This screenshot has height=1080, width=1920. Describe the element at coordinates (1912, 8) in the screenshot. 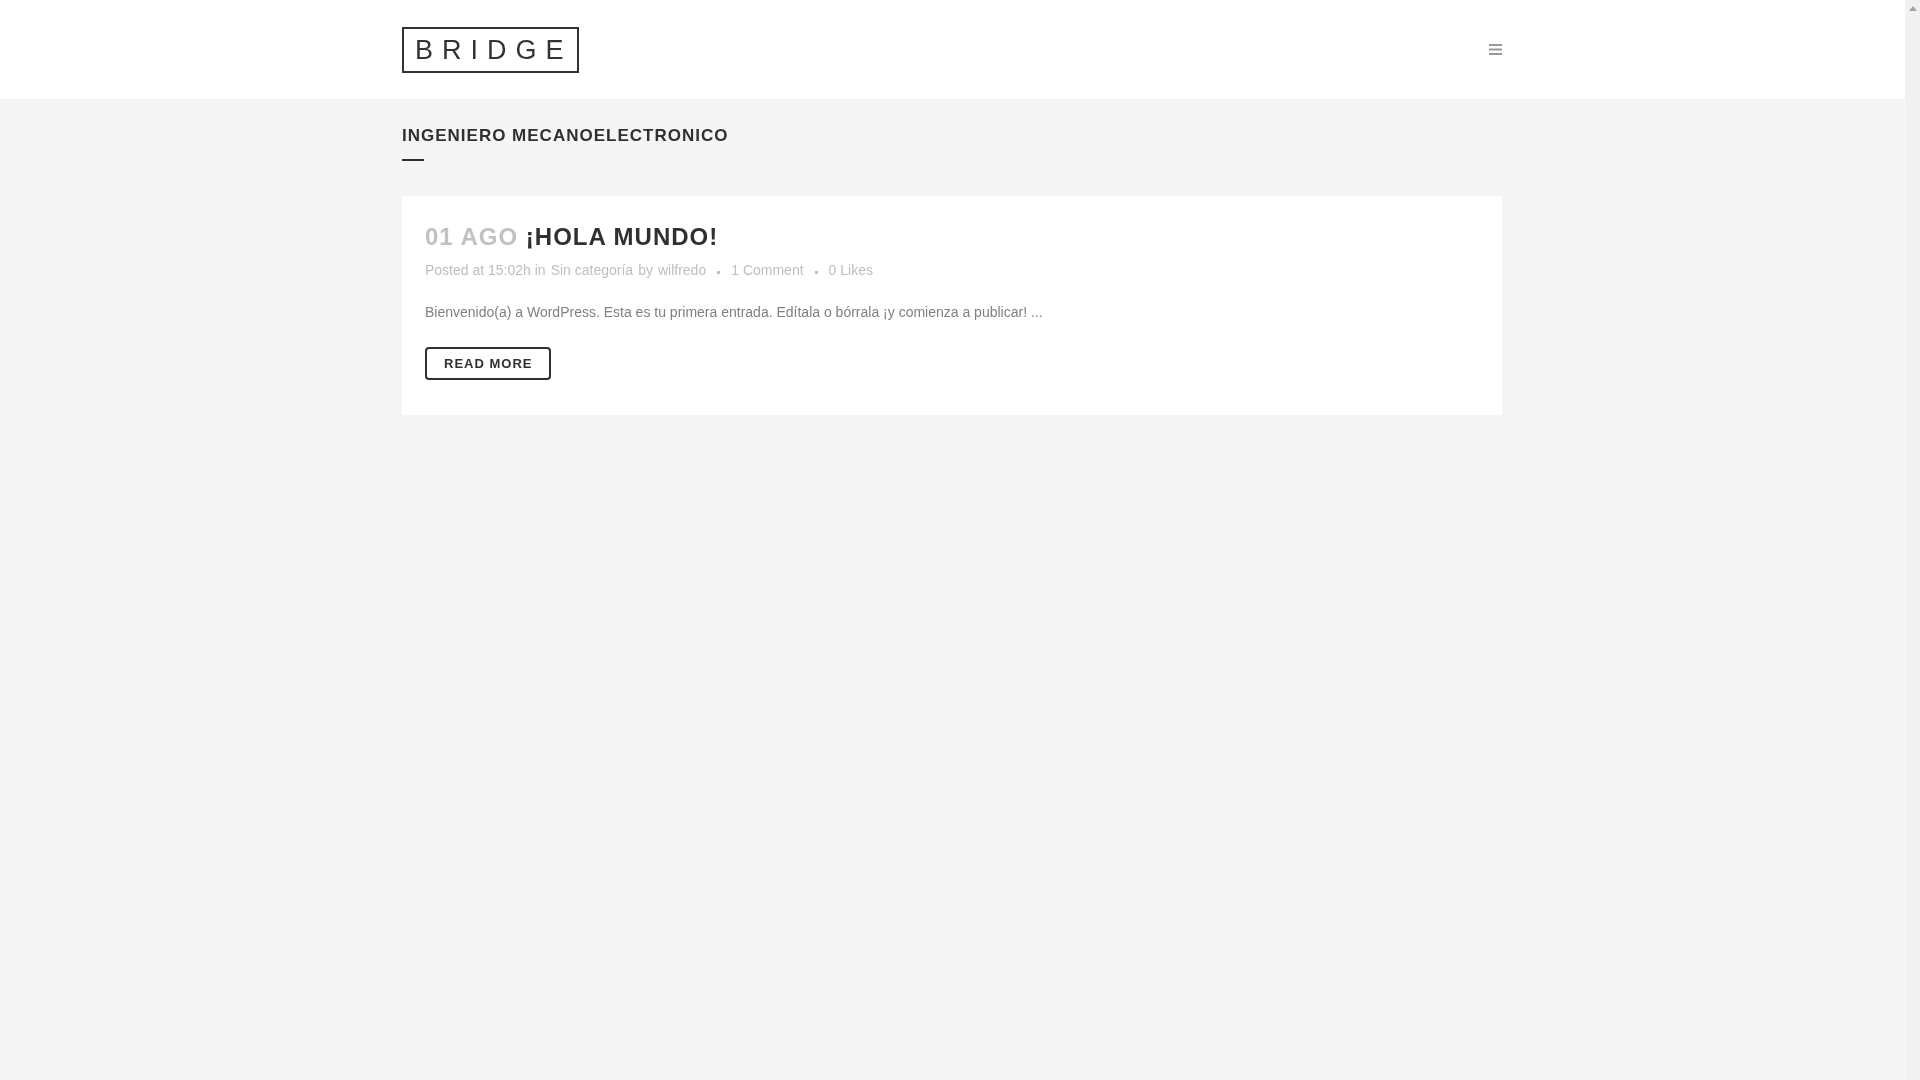

I see `scroll-up-icon` at that location.